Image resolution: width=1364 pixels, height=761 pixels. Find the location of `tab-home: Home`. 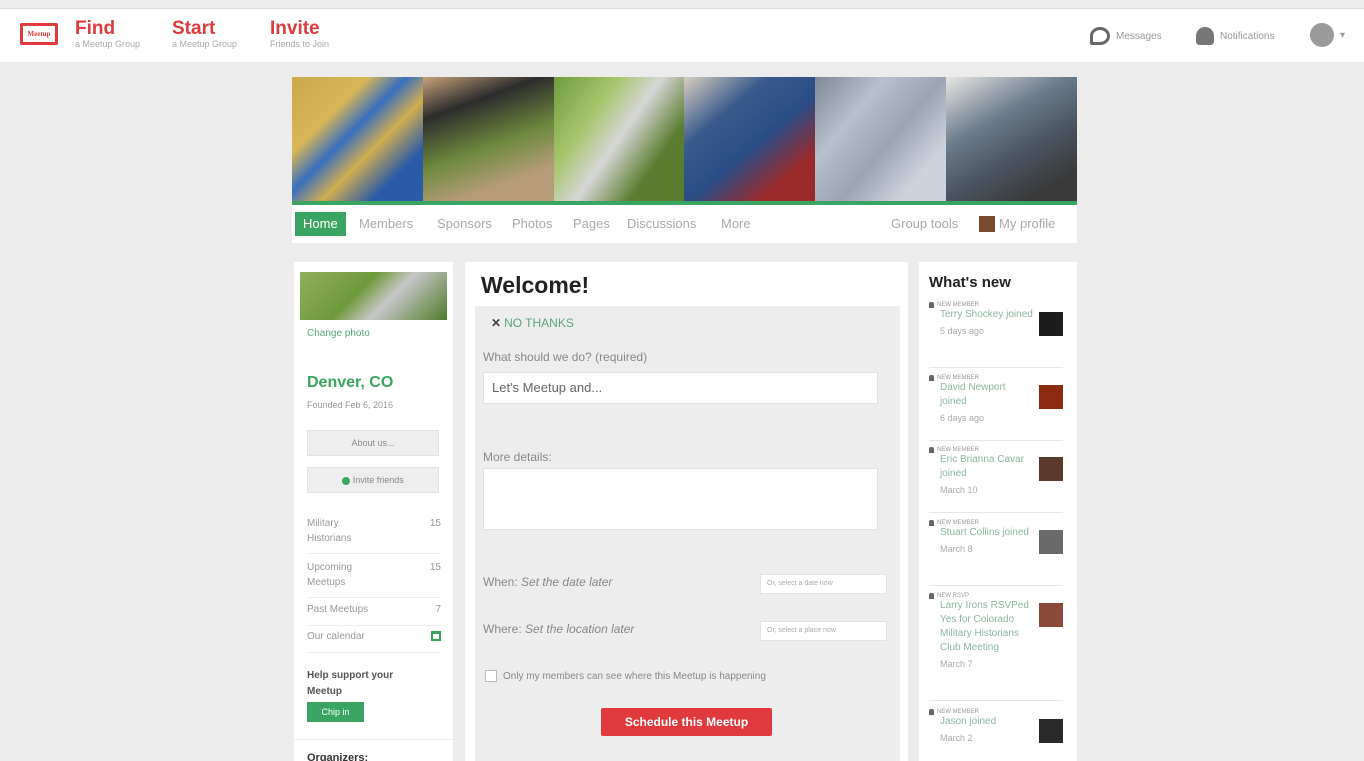

tab-home: Home is located at coordinates (320, 224).